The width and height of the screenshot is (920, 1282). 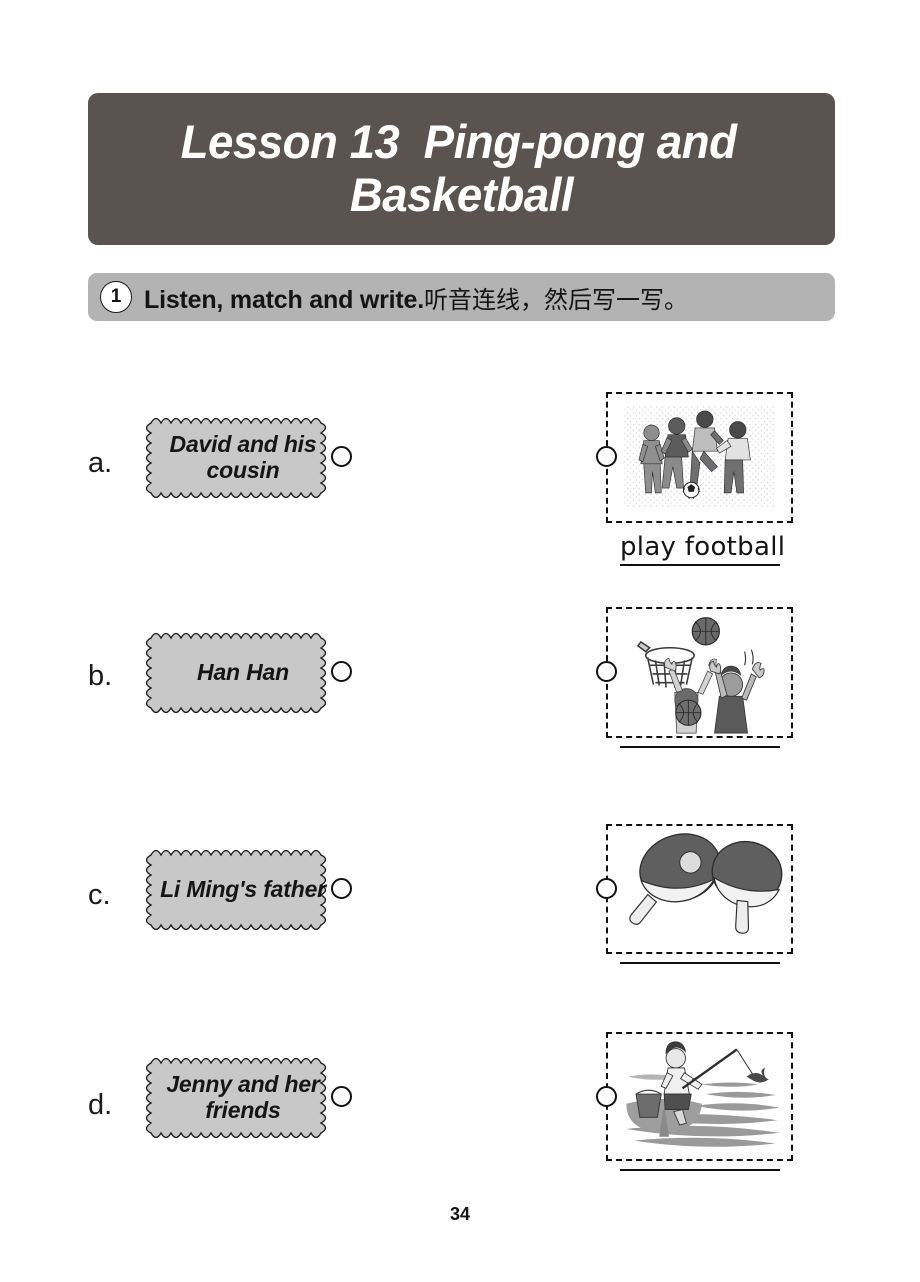 I want to click on answer-rule-d, so click(x=700, y=1170).